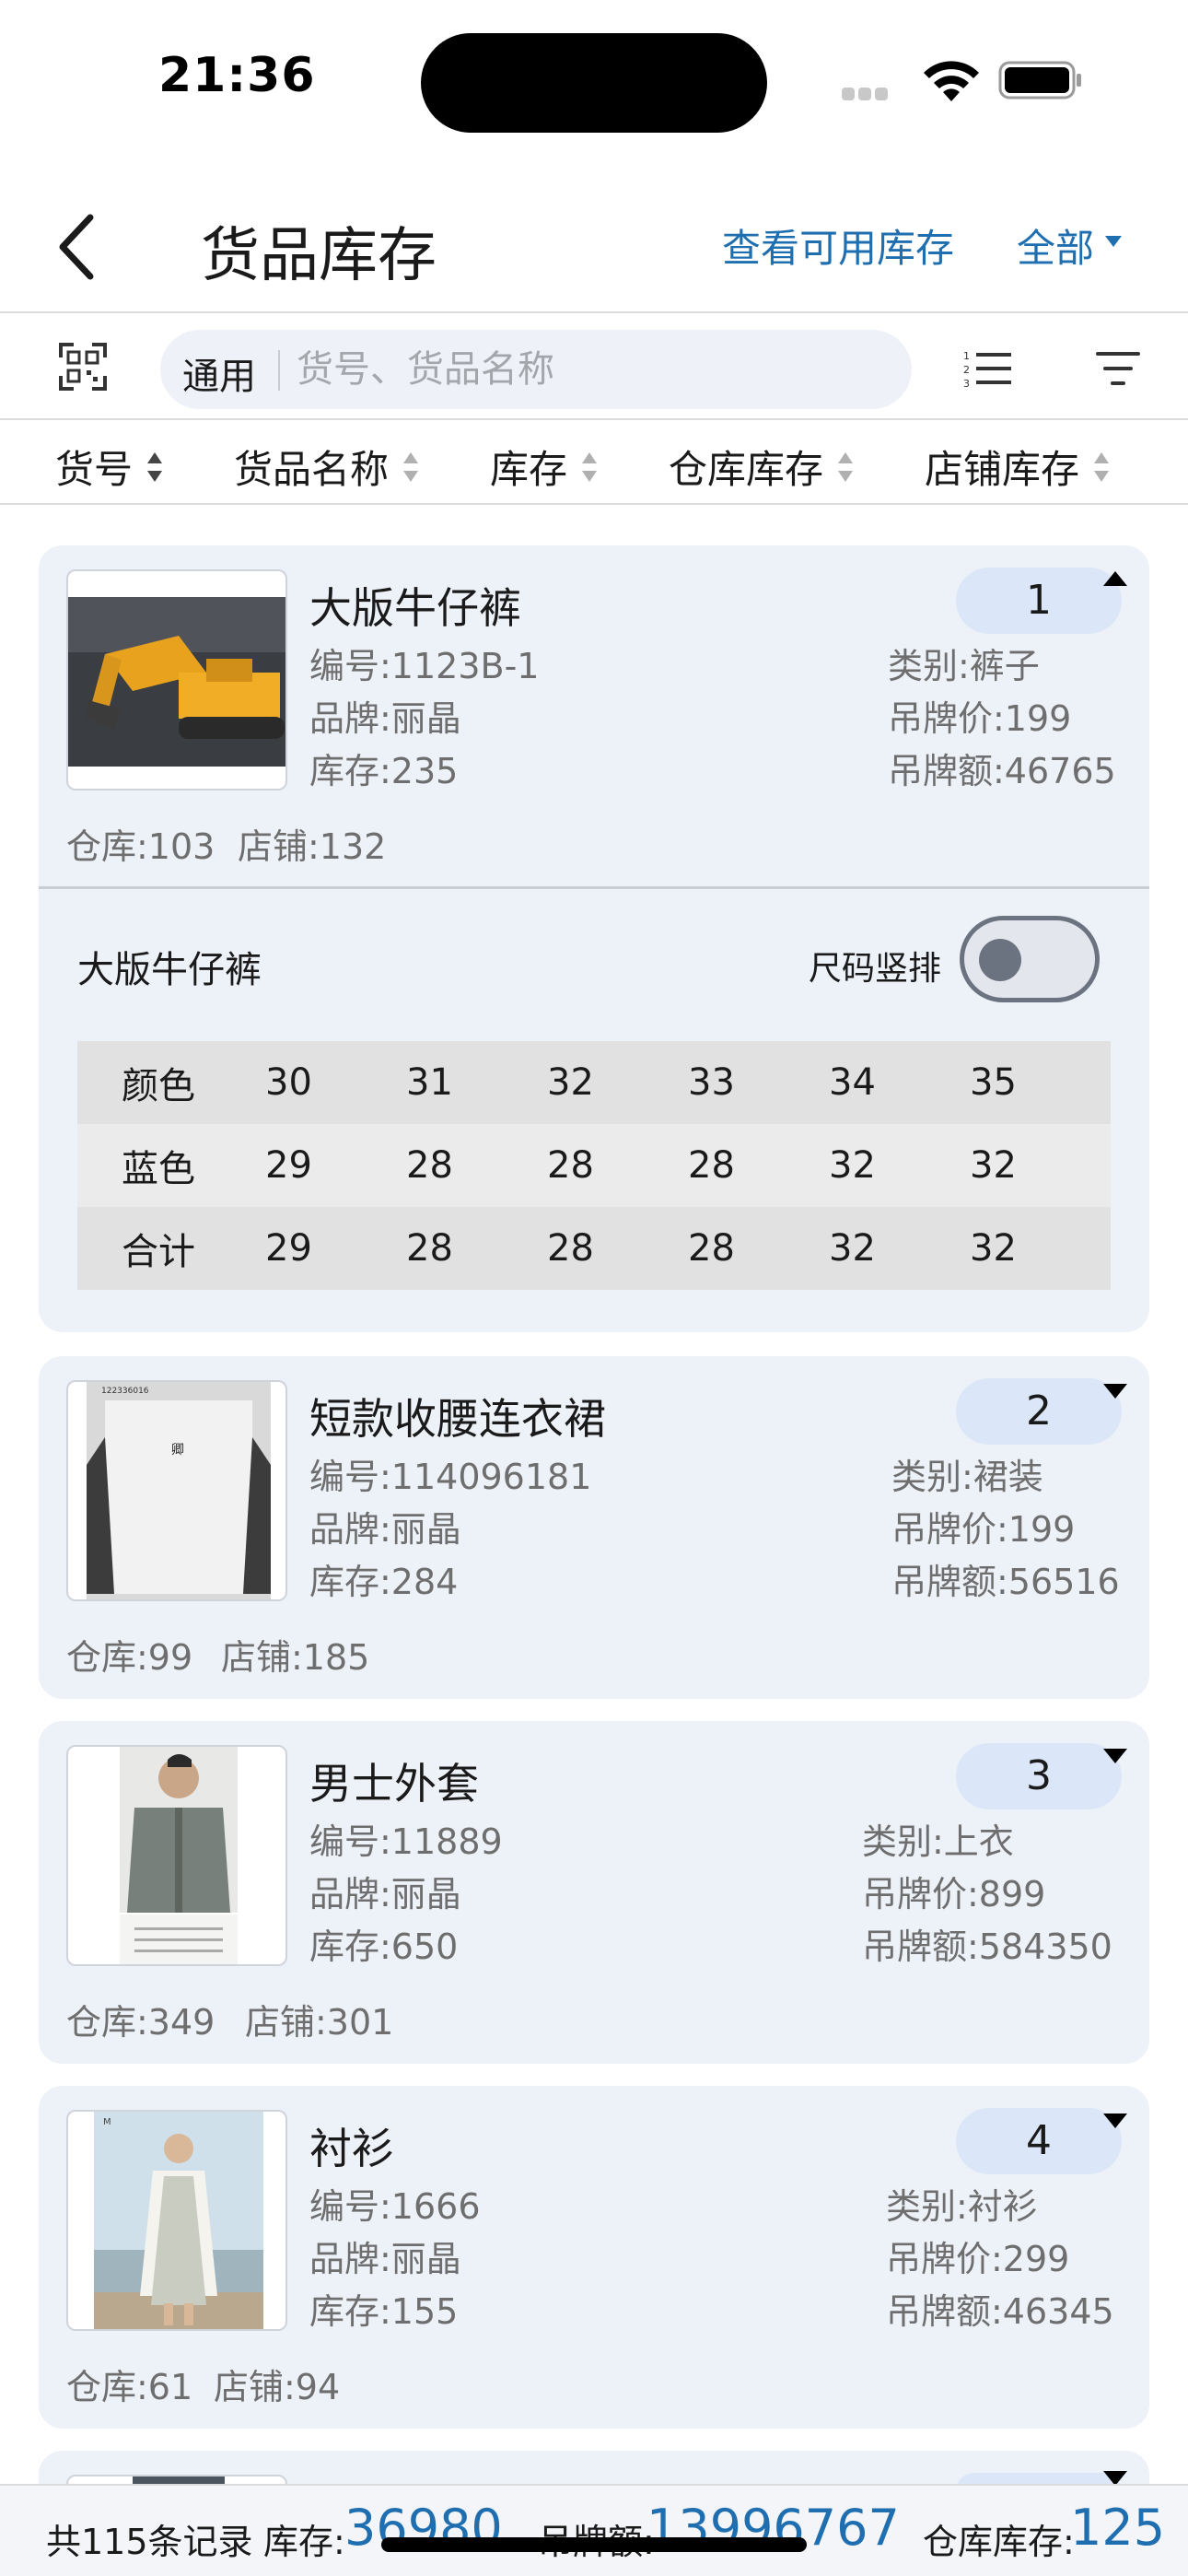 This screenshot has width=1188, height=2576. I want to click on warehouse-stock: 仓库:349, so click(140, 2022).